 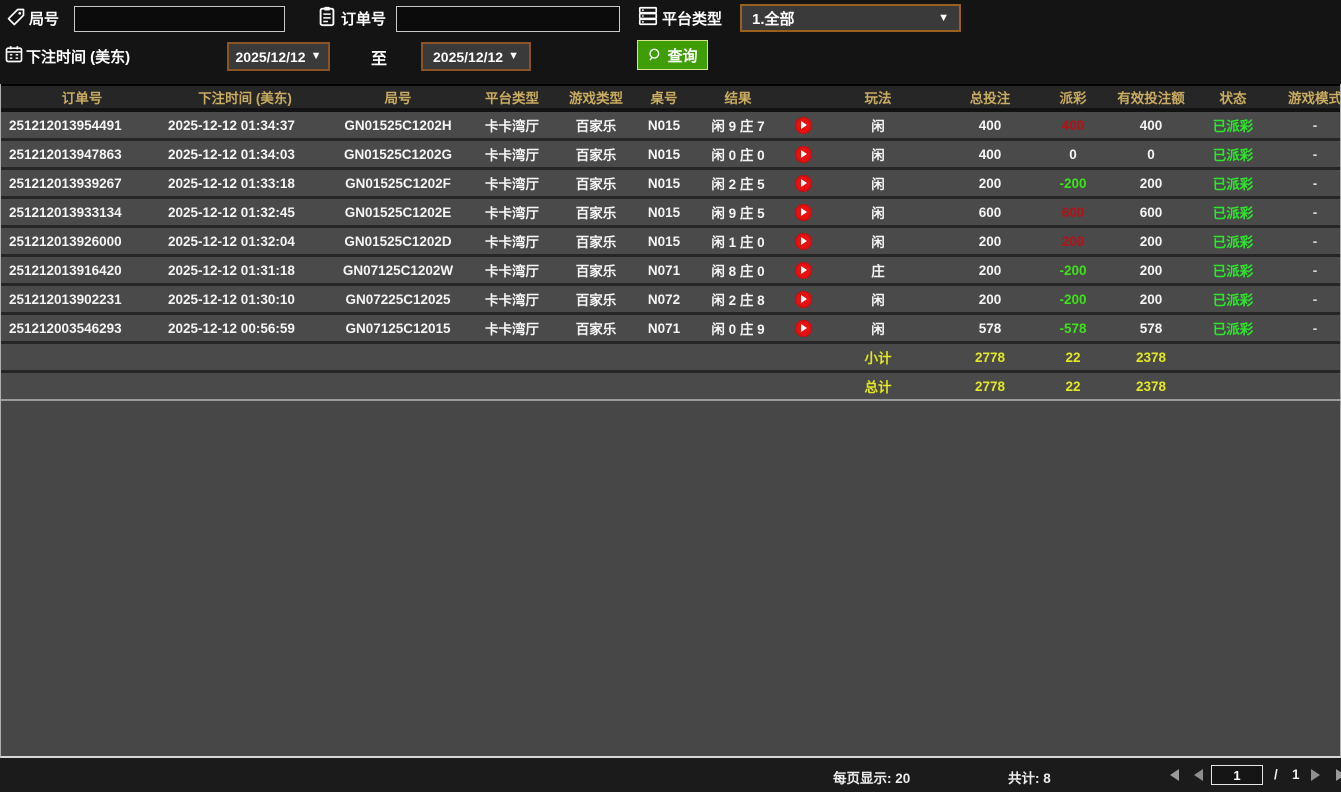 What do you see at coordinates (738, 271) in the screenshot?
I see `cell-result: 闲 8 庄 0` at bounding box center [738, 271].